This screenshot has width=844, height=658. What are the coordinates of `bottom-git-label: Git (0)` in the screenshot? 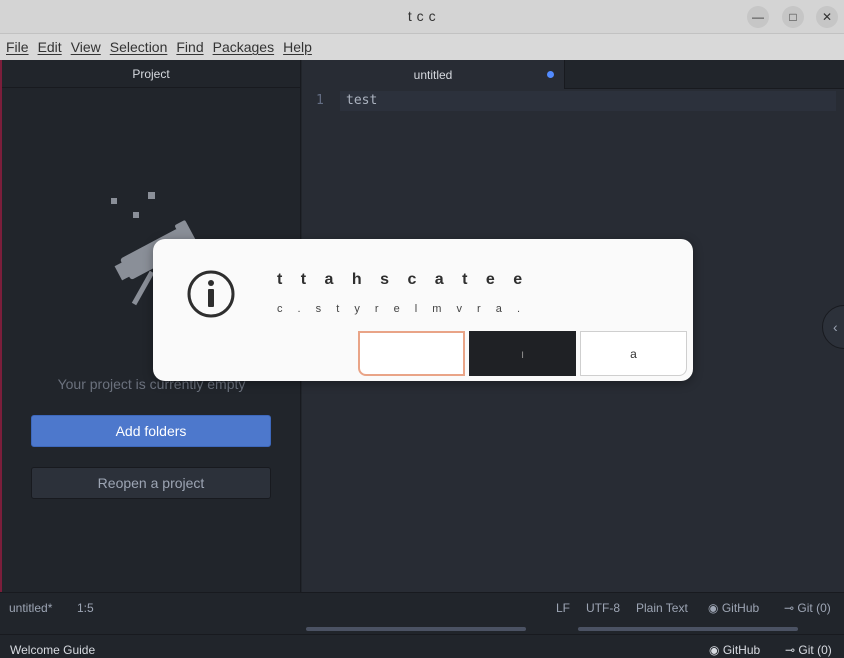 It's located at (815, 650).